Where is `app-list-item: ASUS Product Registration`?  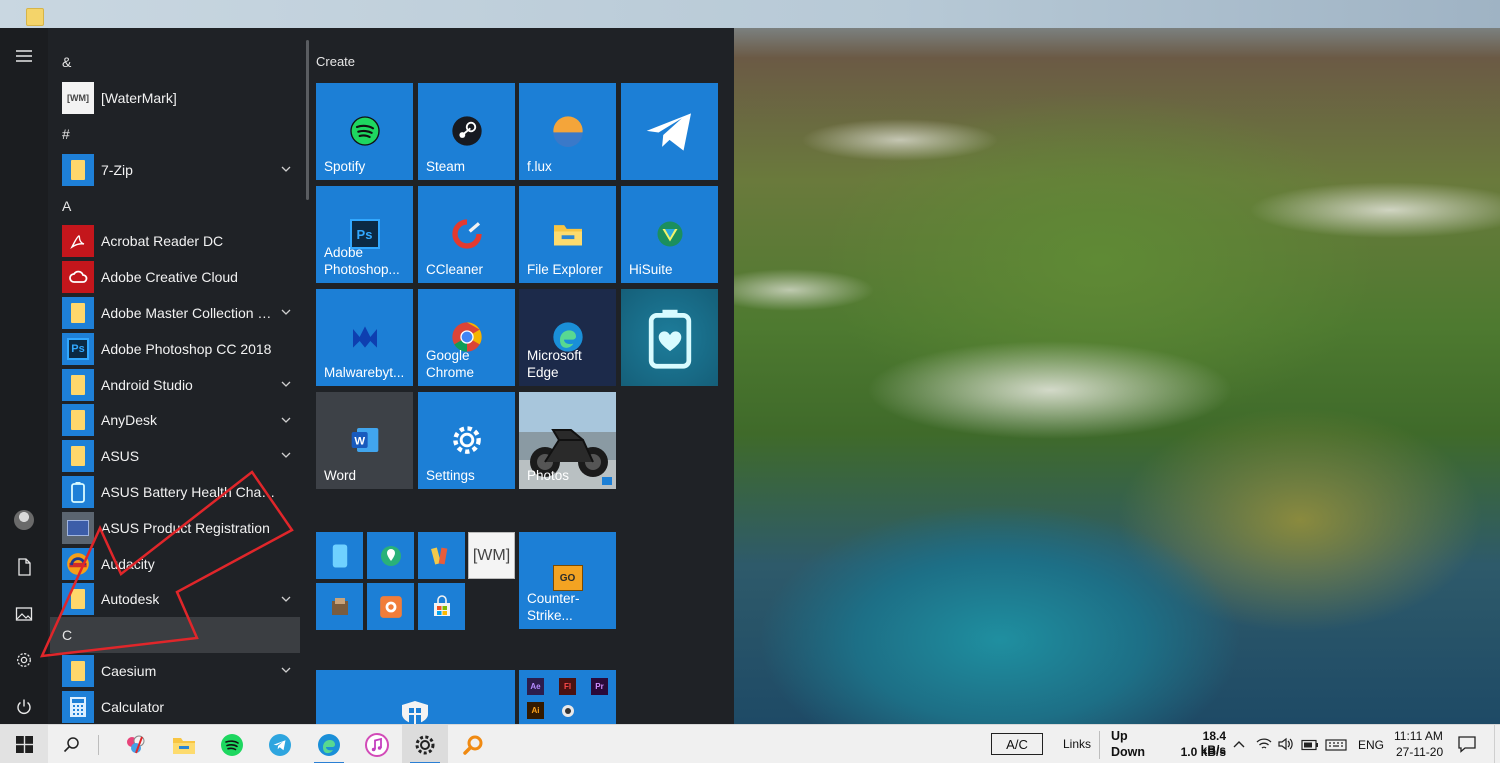
app-list-item: ASUS Product Registration is located at coordinates (175, 528).